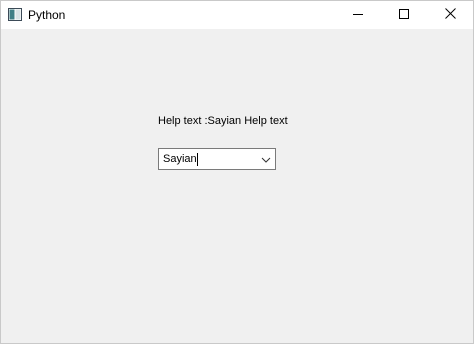 This screenshot has width=474, height=344. I want to click on minimize-button, so click(358, 15).